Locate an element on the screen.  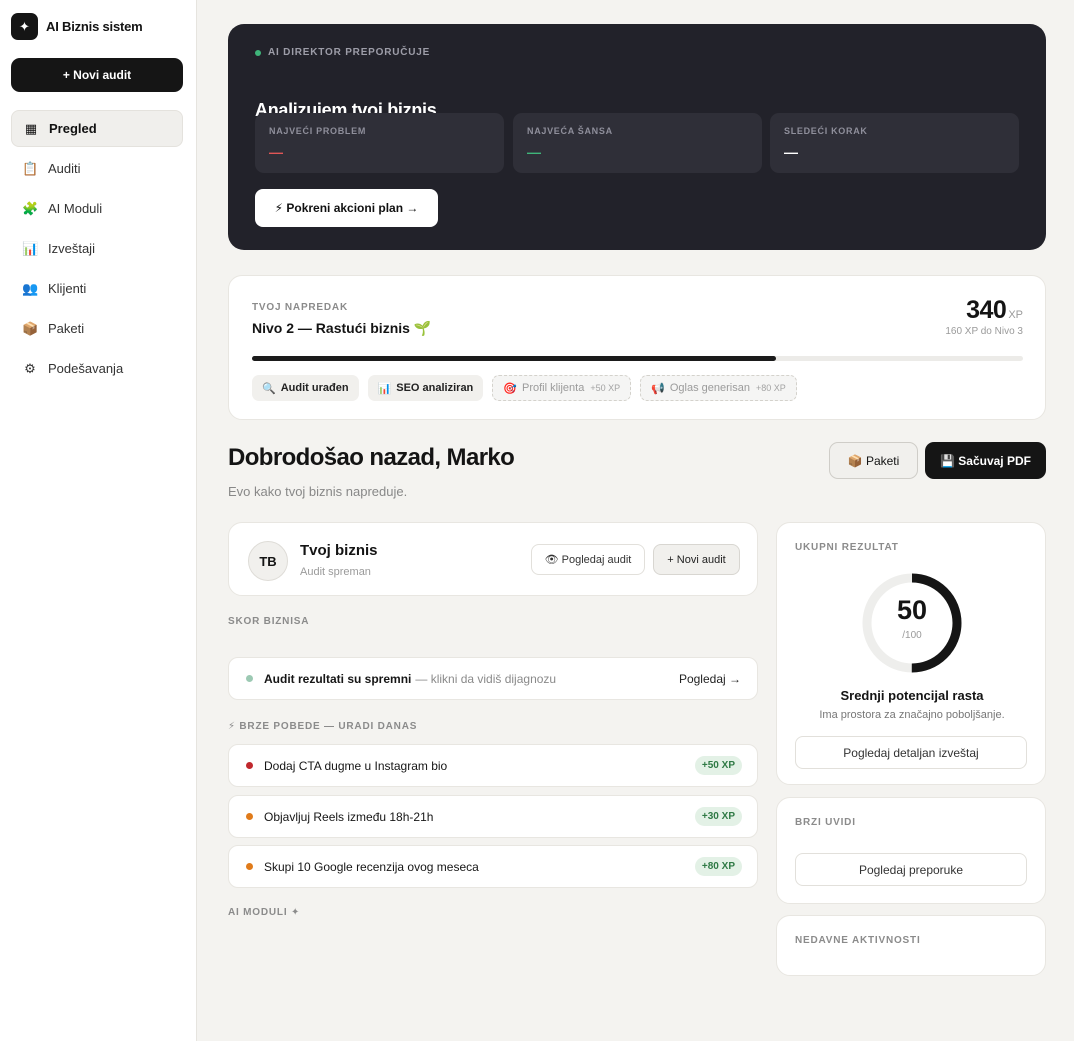
recent-activity-card: NEDAVNE AKTIVNOSTI is located at coordinates (911, 945).